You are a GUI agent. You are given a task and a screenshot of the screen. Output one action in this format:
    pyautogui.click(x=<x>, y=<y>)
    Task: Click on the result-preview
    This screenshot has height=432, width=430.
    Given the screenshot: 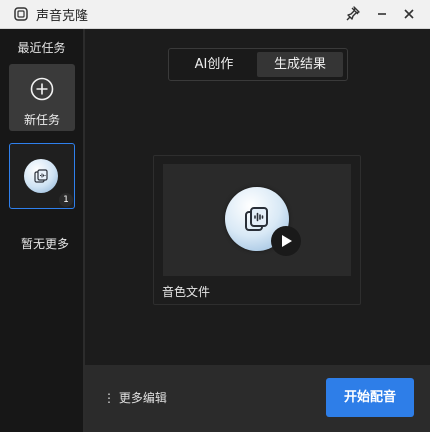 What is the action you would take?
    pyautogui.click(x=257, y=220)
    